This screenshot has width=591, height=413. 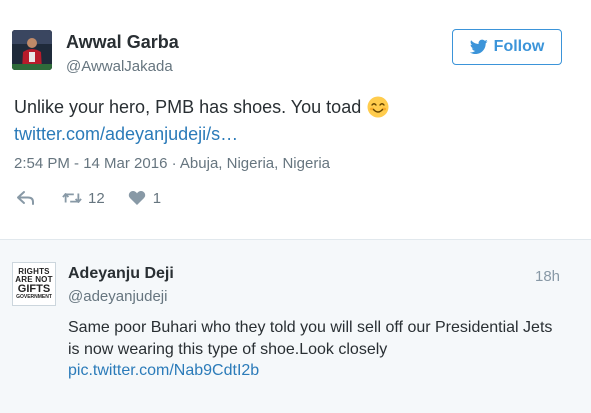 I want to click on retweet-count: 12, so click(x=96, y=198).